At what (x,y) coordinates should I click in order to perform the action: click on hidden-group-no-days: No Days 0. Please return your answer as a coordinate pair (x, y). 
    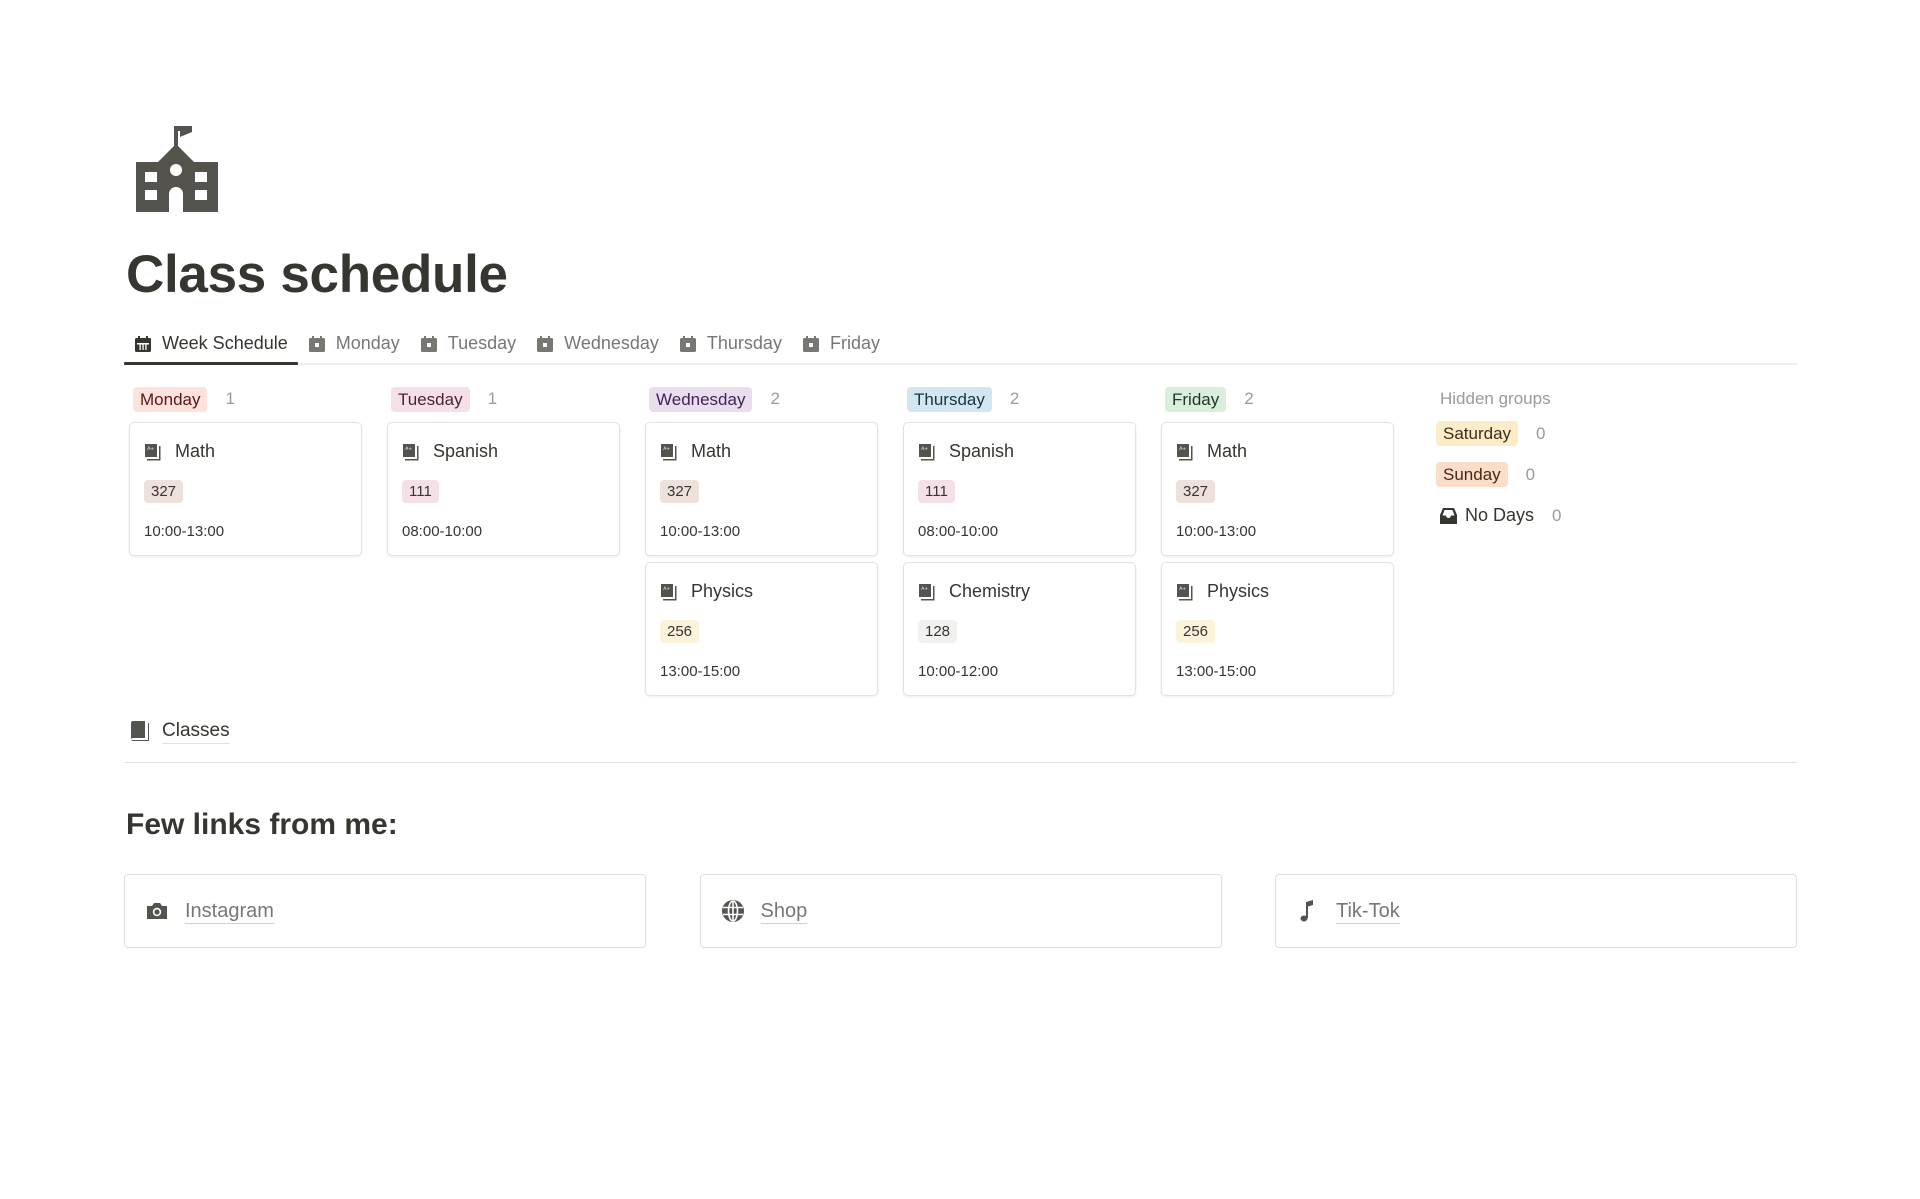
    Looking at the image, I should click on (1556, 515).